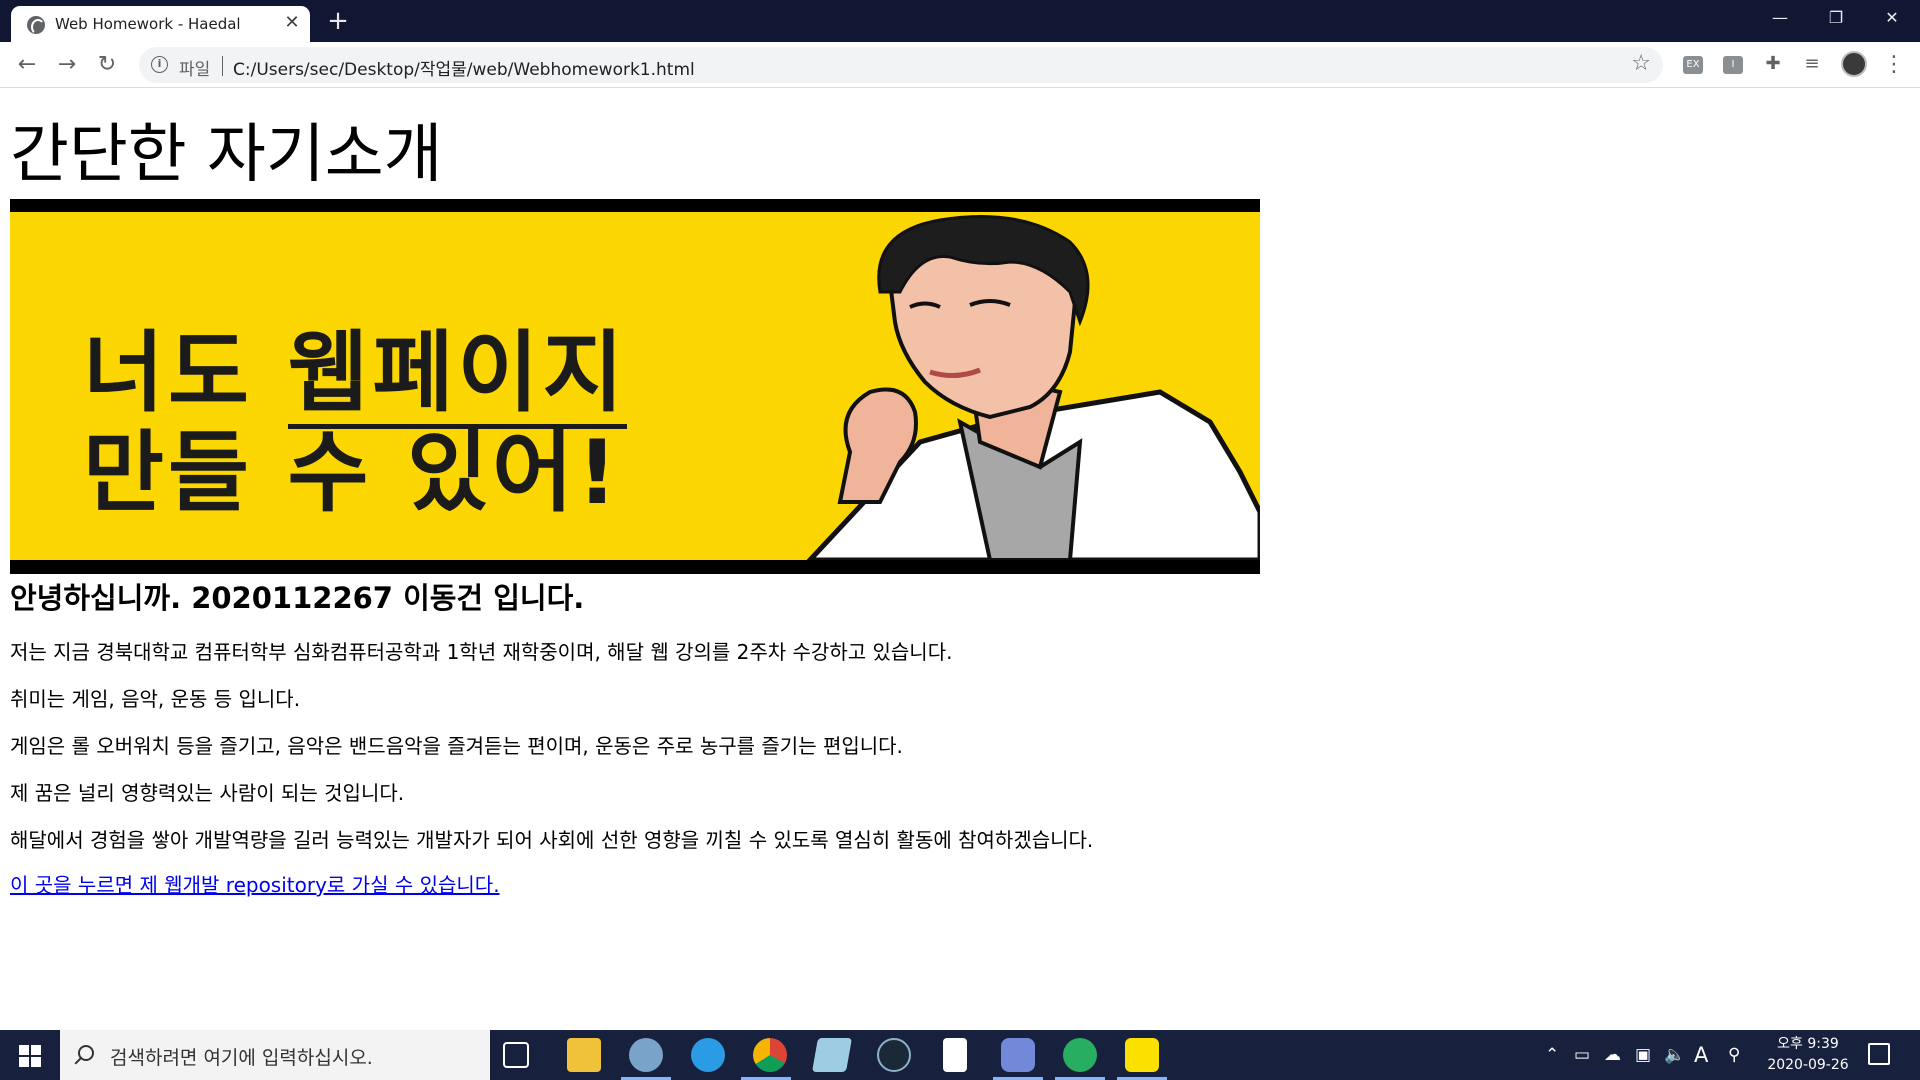 The height and width of the screenshot is (1080, 1920). I want to click on chrome-icon, so click(770, 1055).